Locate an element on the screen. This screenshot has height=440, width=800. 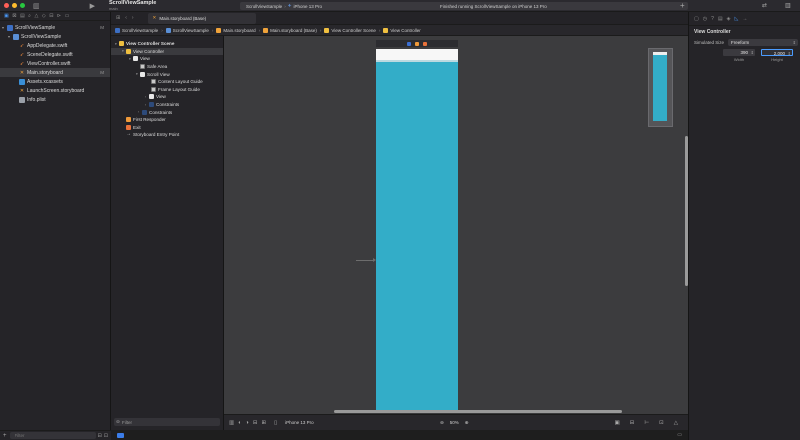
outline-item: Exit is located at coordinates (167, 128).